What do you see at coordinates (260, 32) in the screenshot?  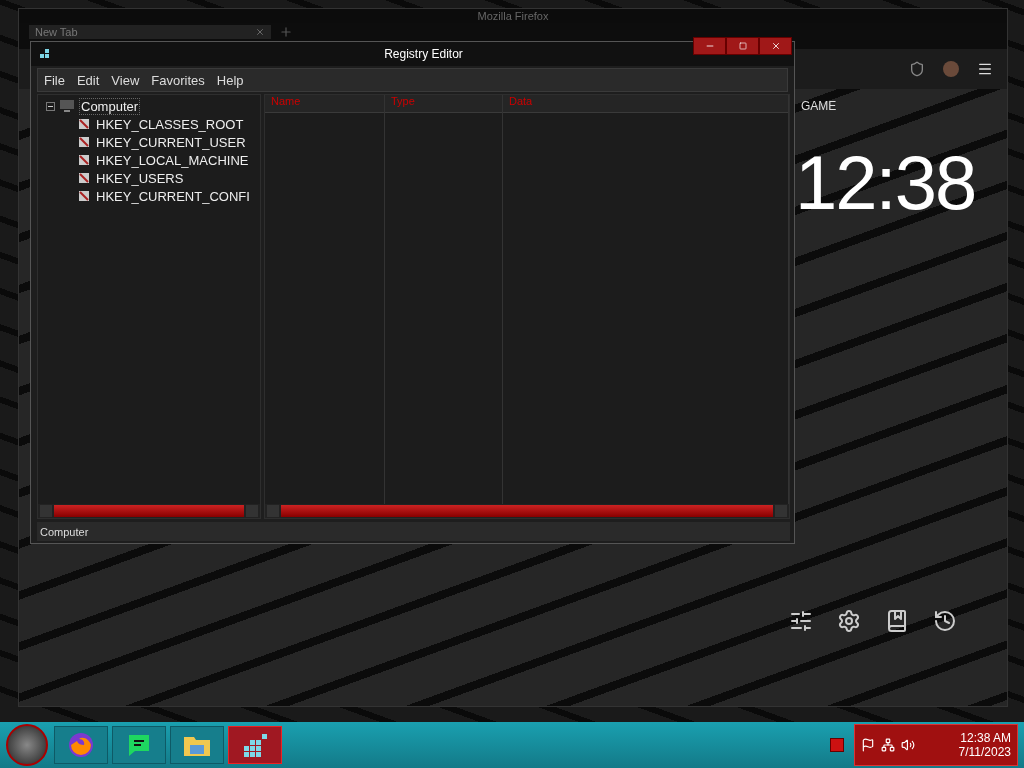 I see `close-tab-icon` at bounding box center [260, 32].